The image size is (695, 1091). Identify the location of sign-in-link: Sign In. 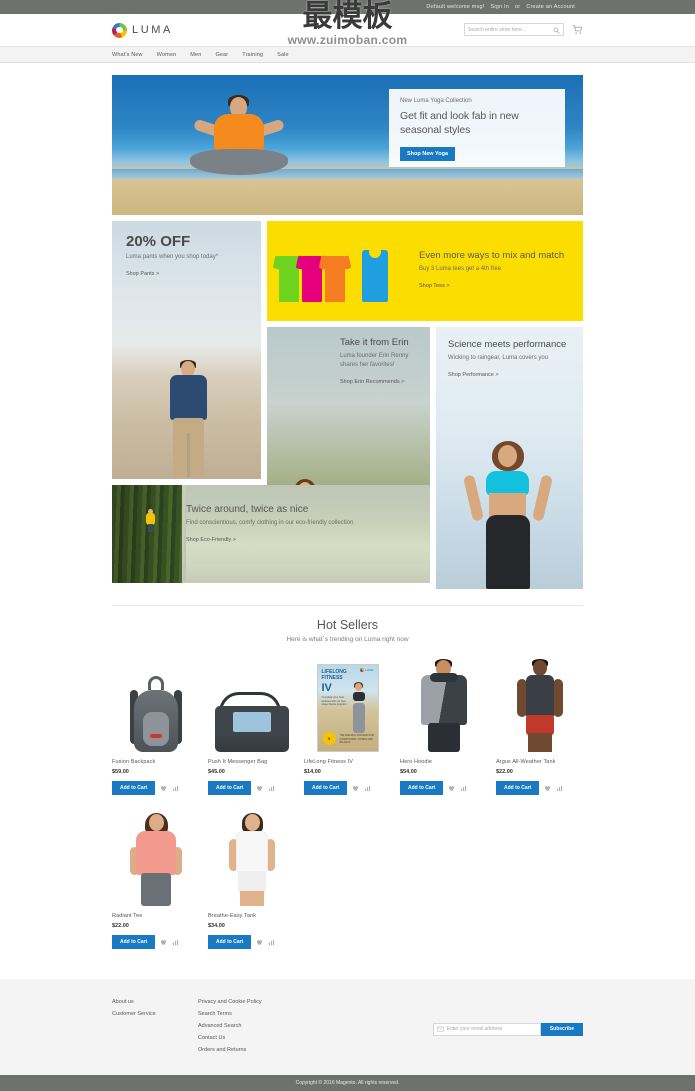
(500, 7).